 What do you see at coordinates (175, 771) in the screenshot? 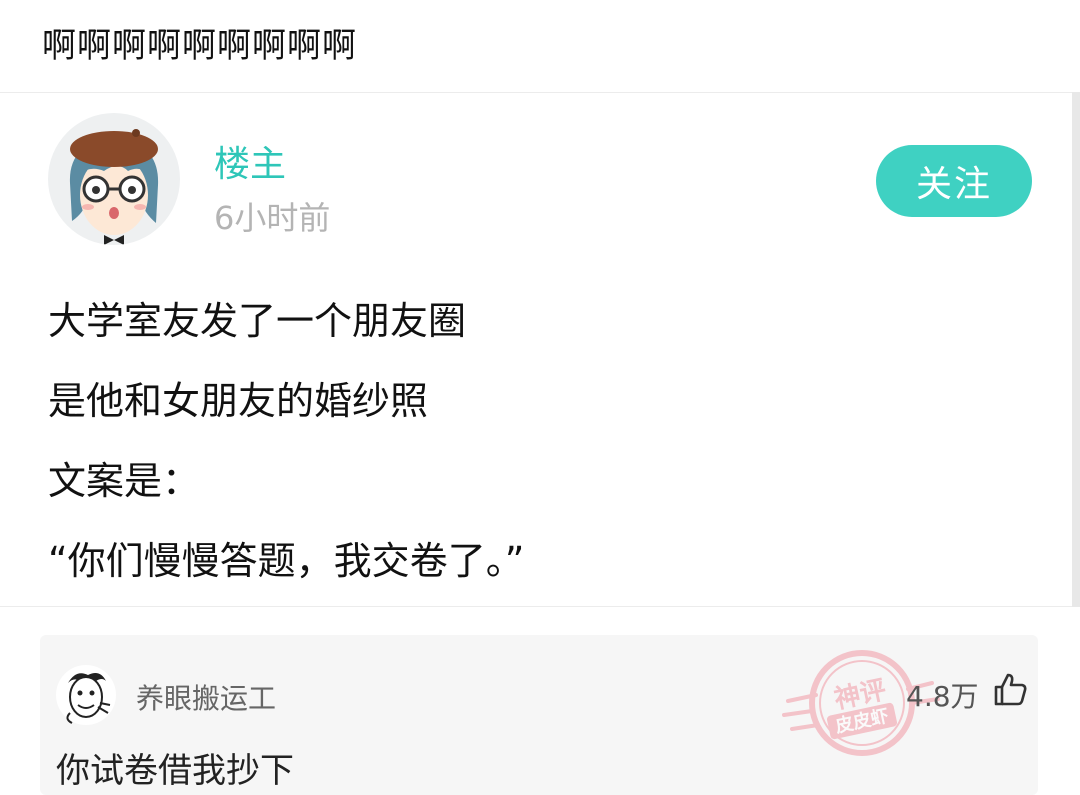
I see `comment-text: 你试卷借我抄下` at bounding box center [175, 771].